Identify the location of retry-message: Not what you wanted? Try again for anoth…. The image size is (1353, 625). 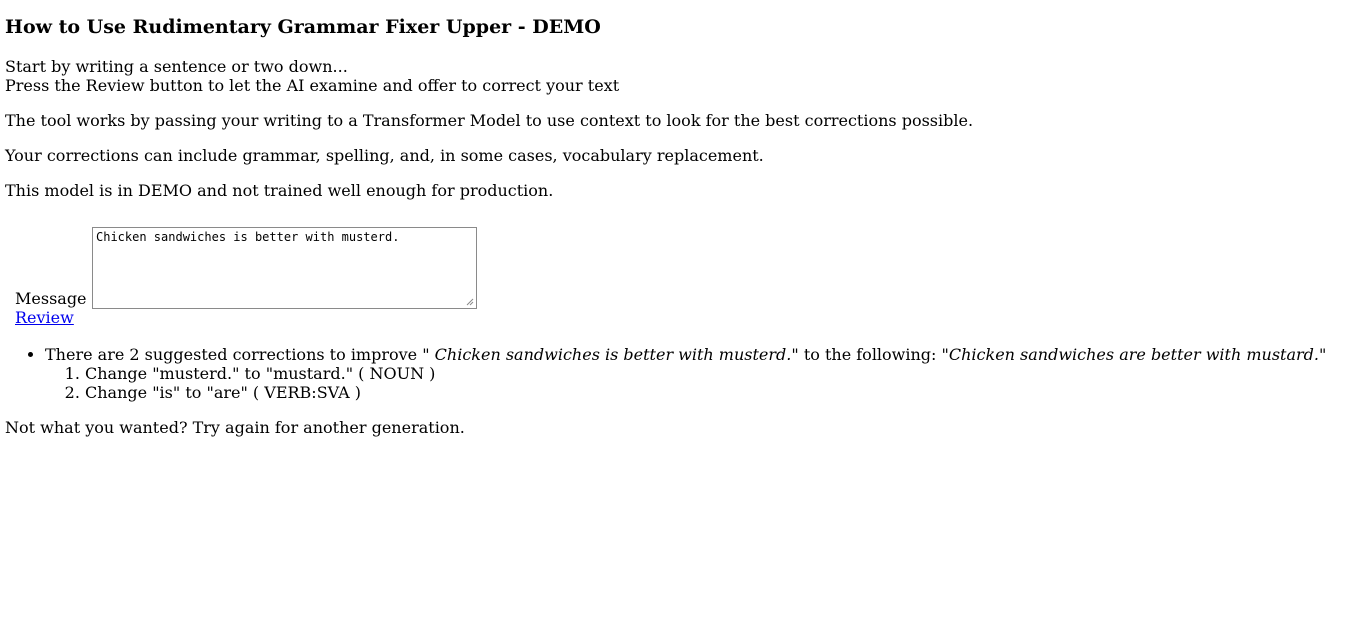
(235, 427).